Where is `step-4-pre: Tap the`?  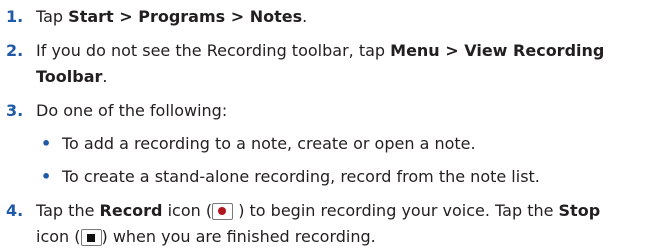 step-4-pre: Tap the is located at coordinates (68, 210).